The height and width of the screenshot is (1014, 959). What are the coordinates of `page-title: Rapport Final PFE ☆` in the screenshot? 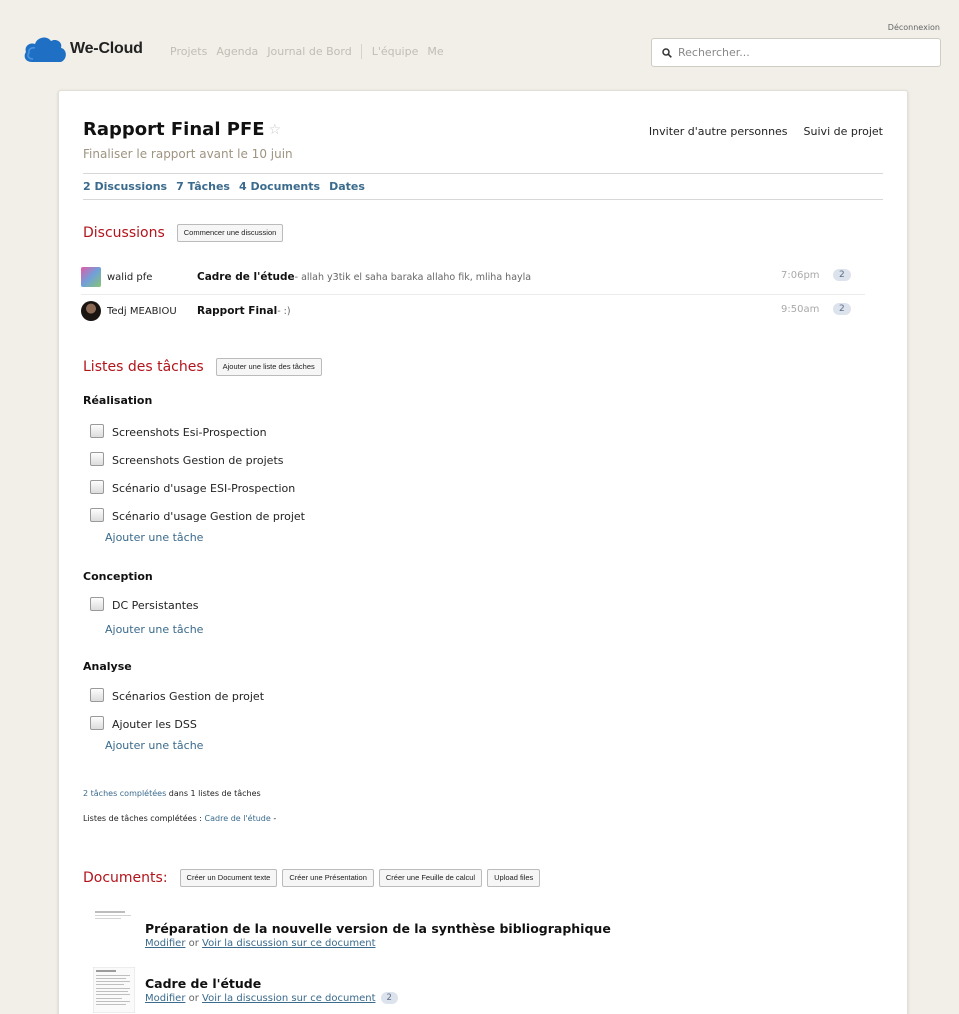 It's located at (182, 129).